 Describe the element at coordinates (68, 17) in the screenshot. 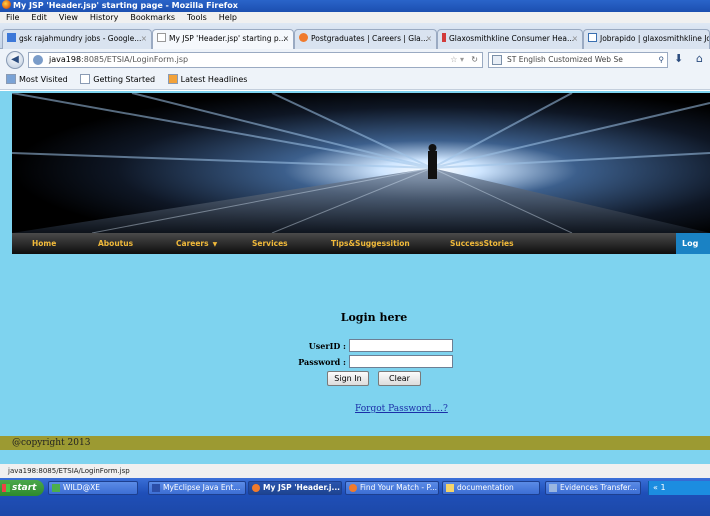

I see `menu-view: View` at that location.